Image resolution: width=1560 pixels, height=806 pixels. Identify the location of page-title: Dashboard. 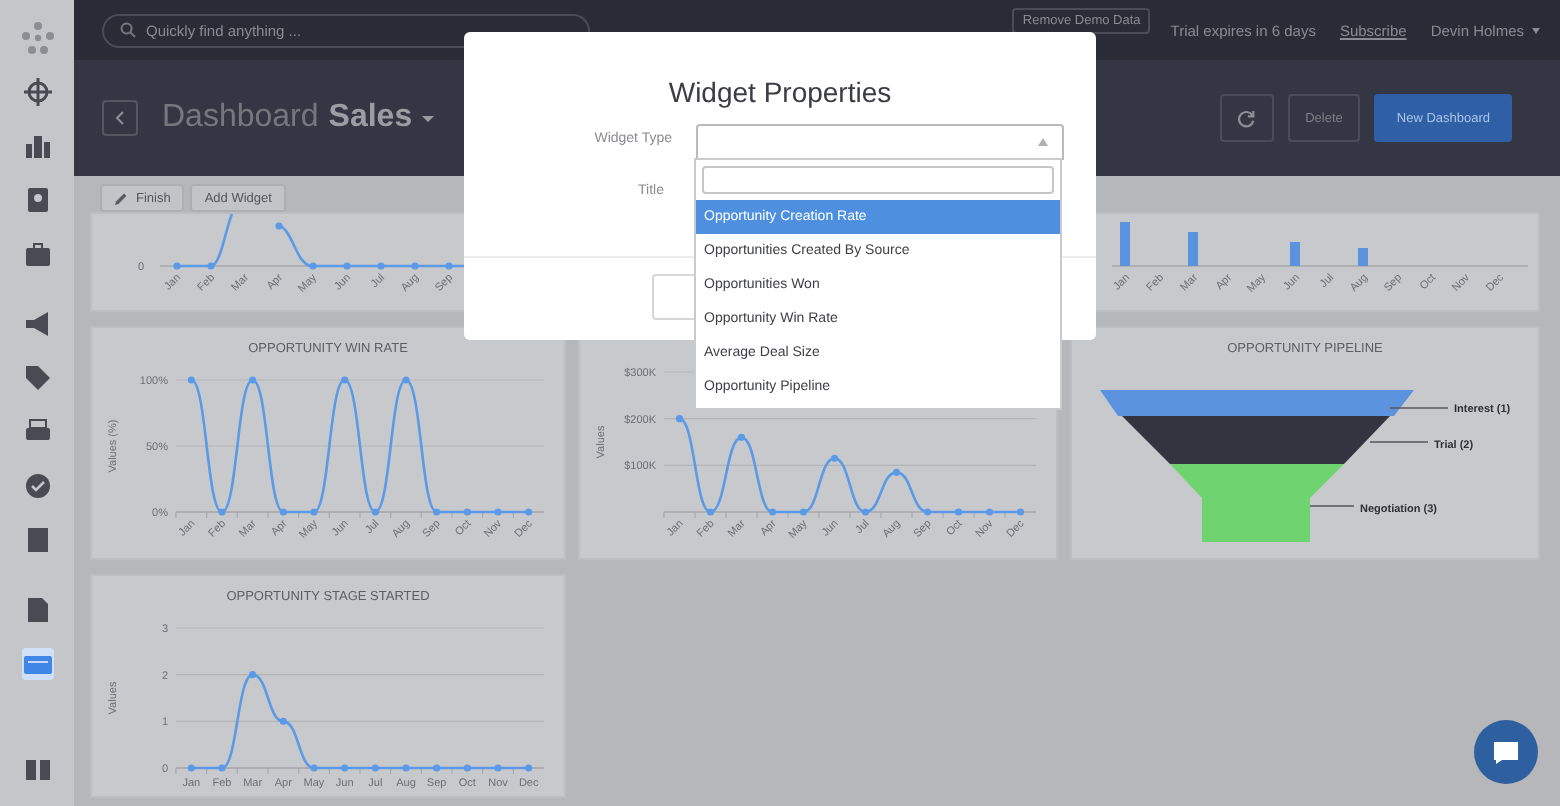
(240, 118).